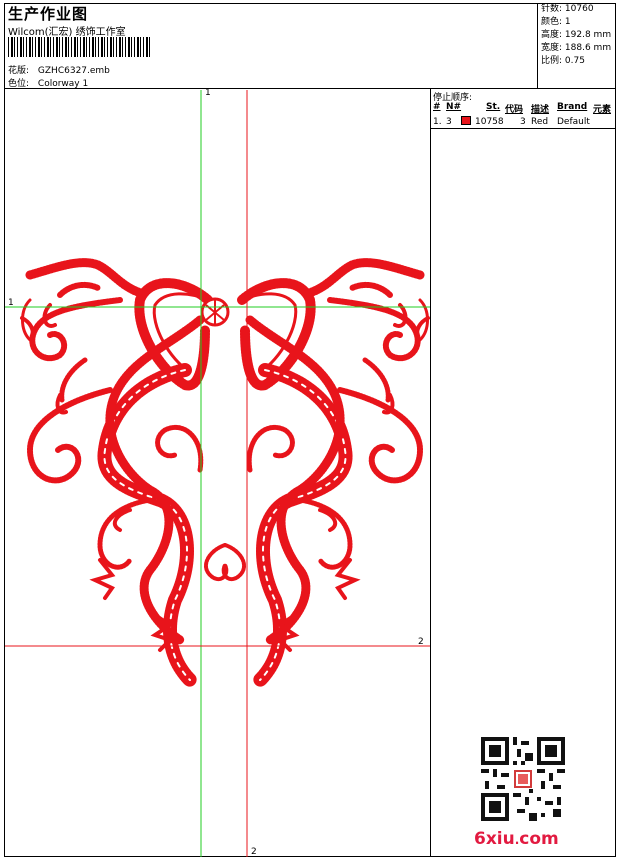 This screenshot has width=620, height=860. I want to click on qr-code, so click(523, 779).